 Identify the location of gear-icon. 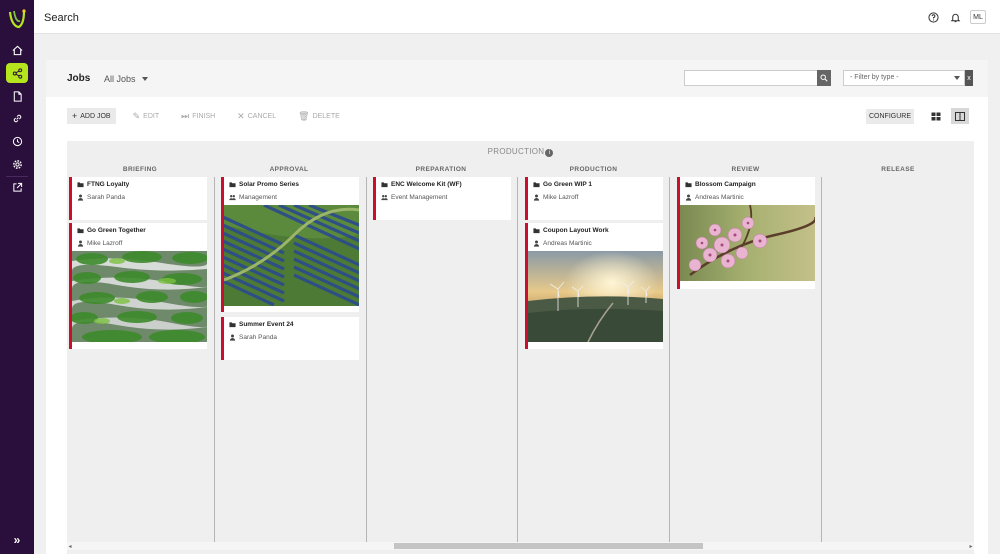
(17, 164).